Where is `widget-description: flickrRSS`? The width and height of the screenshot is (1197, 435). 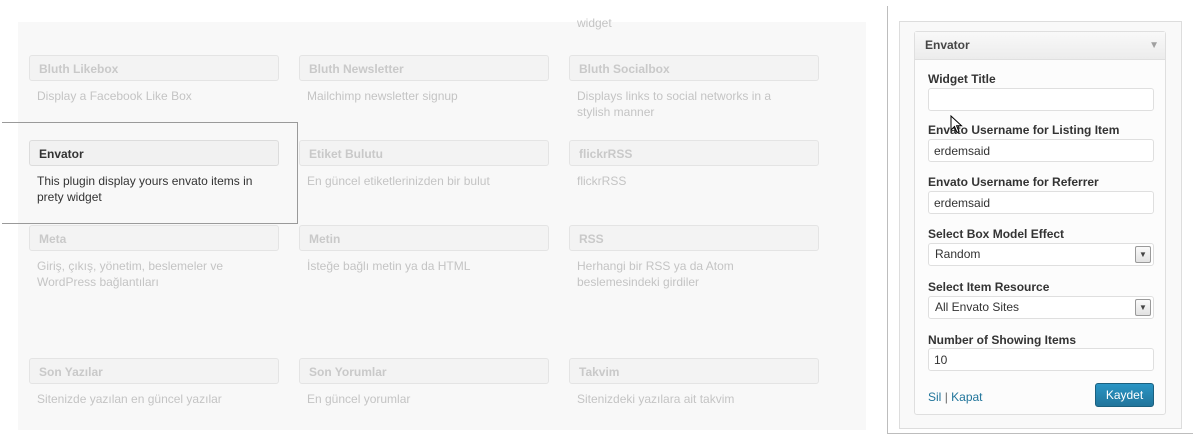
widget-description: flickrRSS is located at coordinates (602, 181).